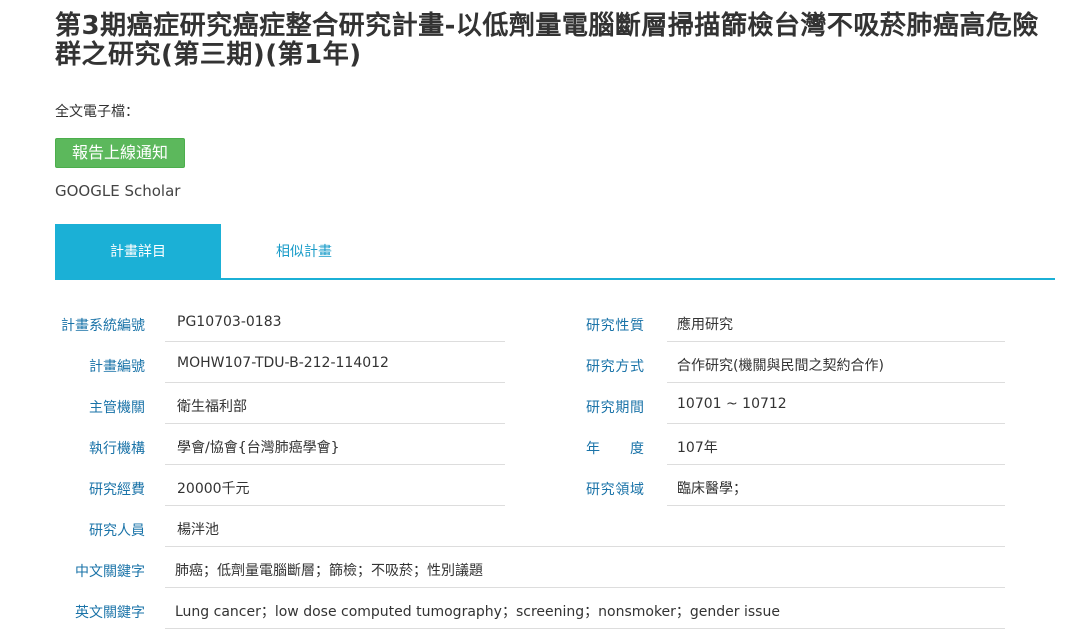 The height and width of the screenshot is (632, 1084). Describe the element at coordinates (103, 326) in the screenshot. I see `label-system-id: 計畫系統編號` at that location.